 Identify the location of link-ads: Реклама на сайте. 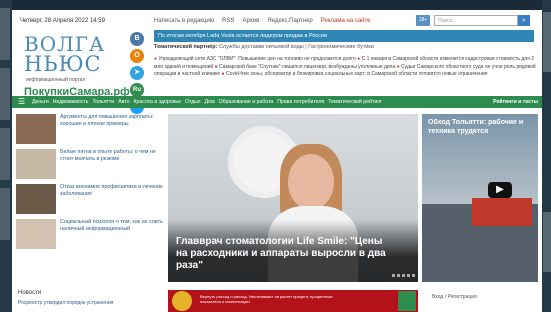
(346, 21).